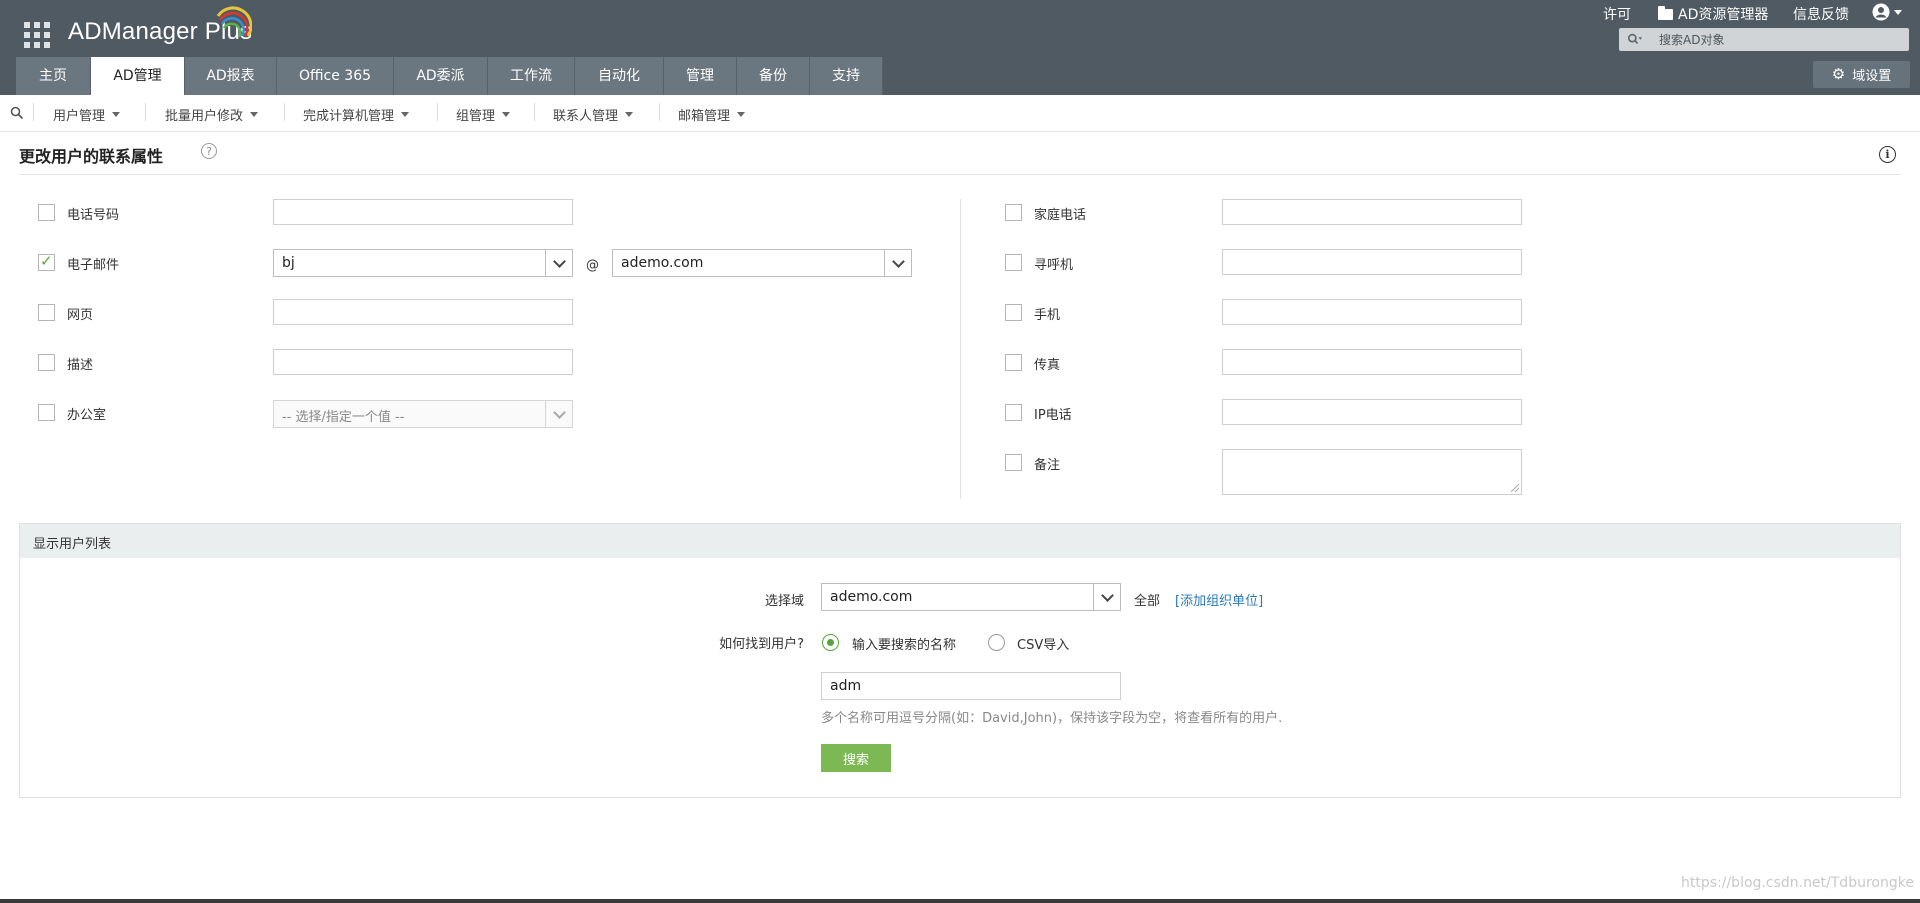  What do you see at coordinates (1372, 472) in the screenshot?
I see `notes-textarea` at bounding box center [1372, 472].